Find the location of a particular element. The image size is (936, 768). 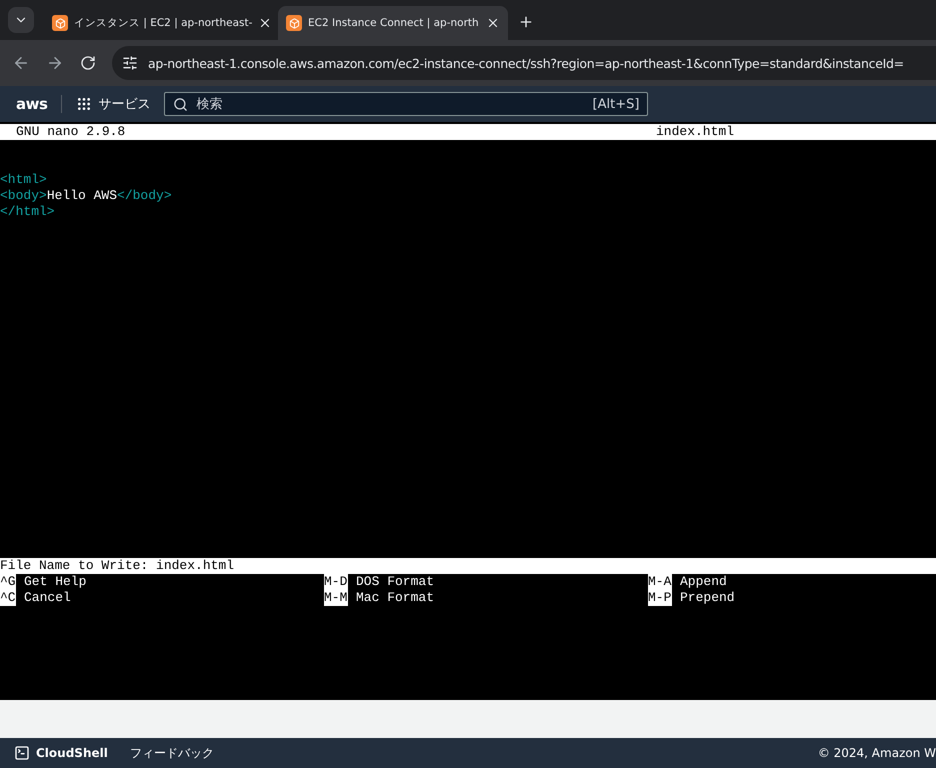

new-tab-icon is located at coordinates (526, 22).